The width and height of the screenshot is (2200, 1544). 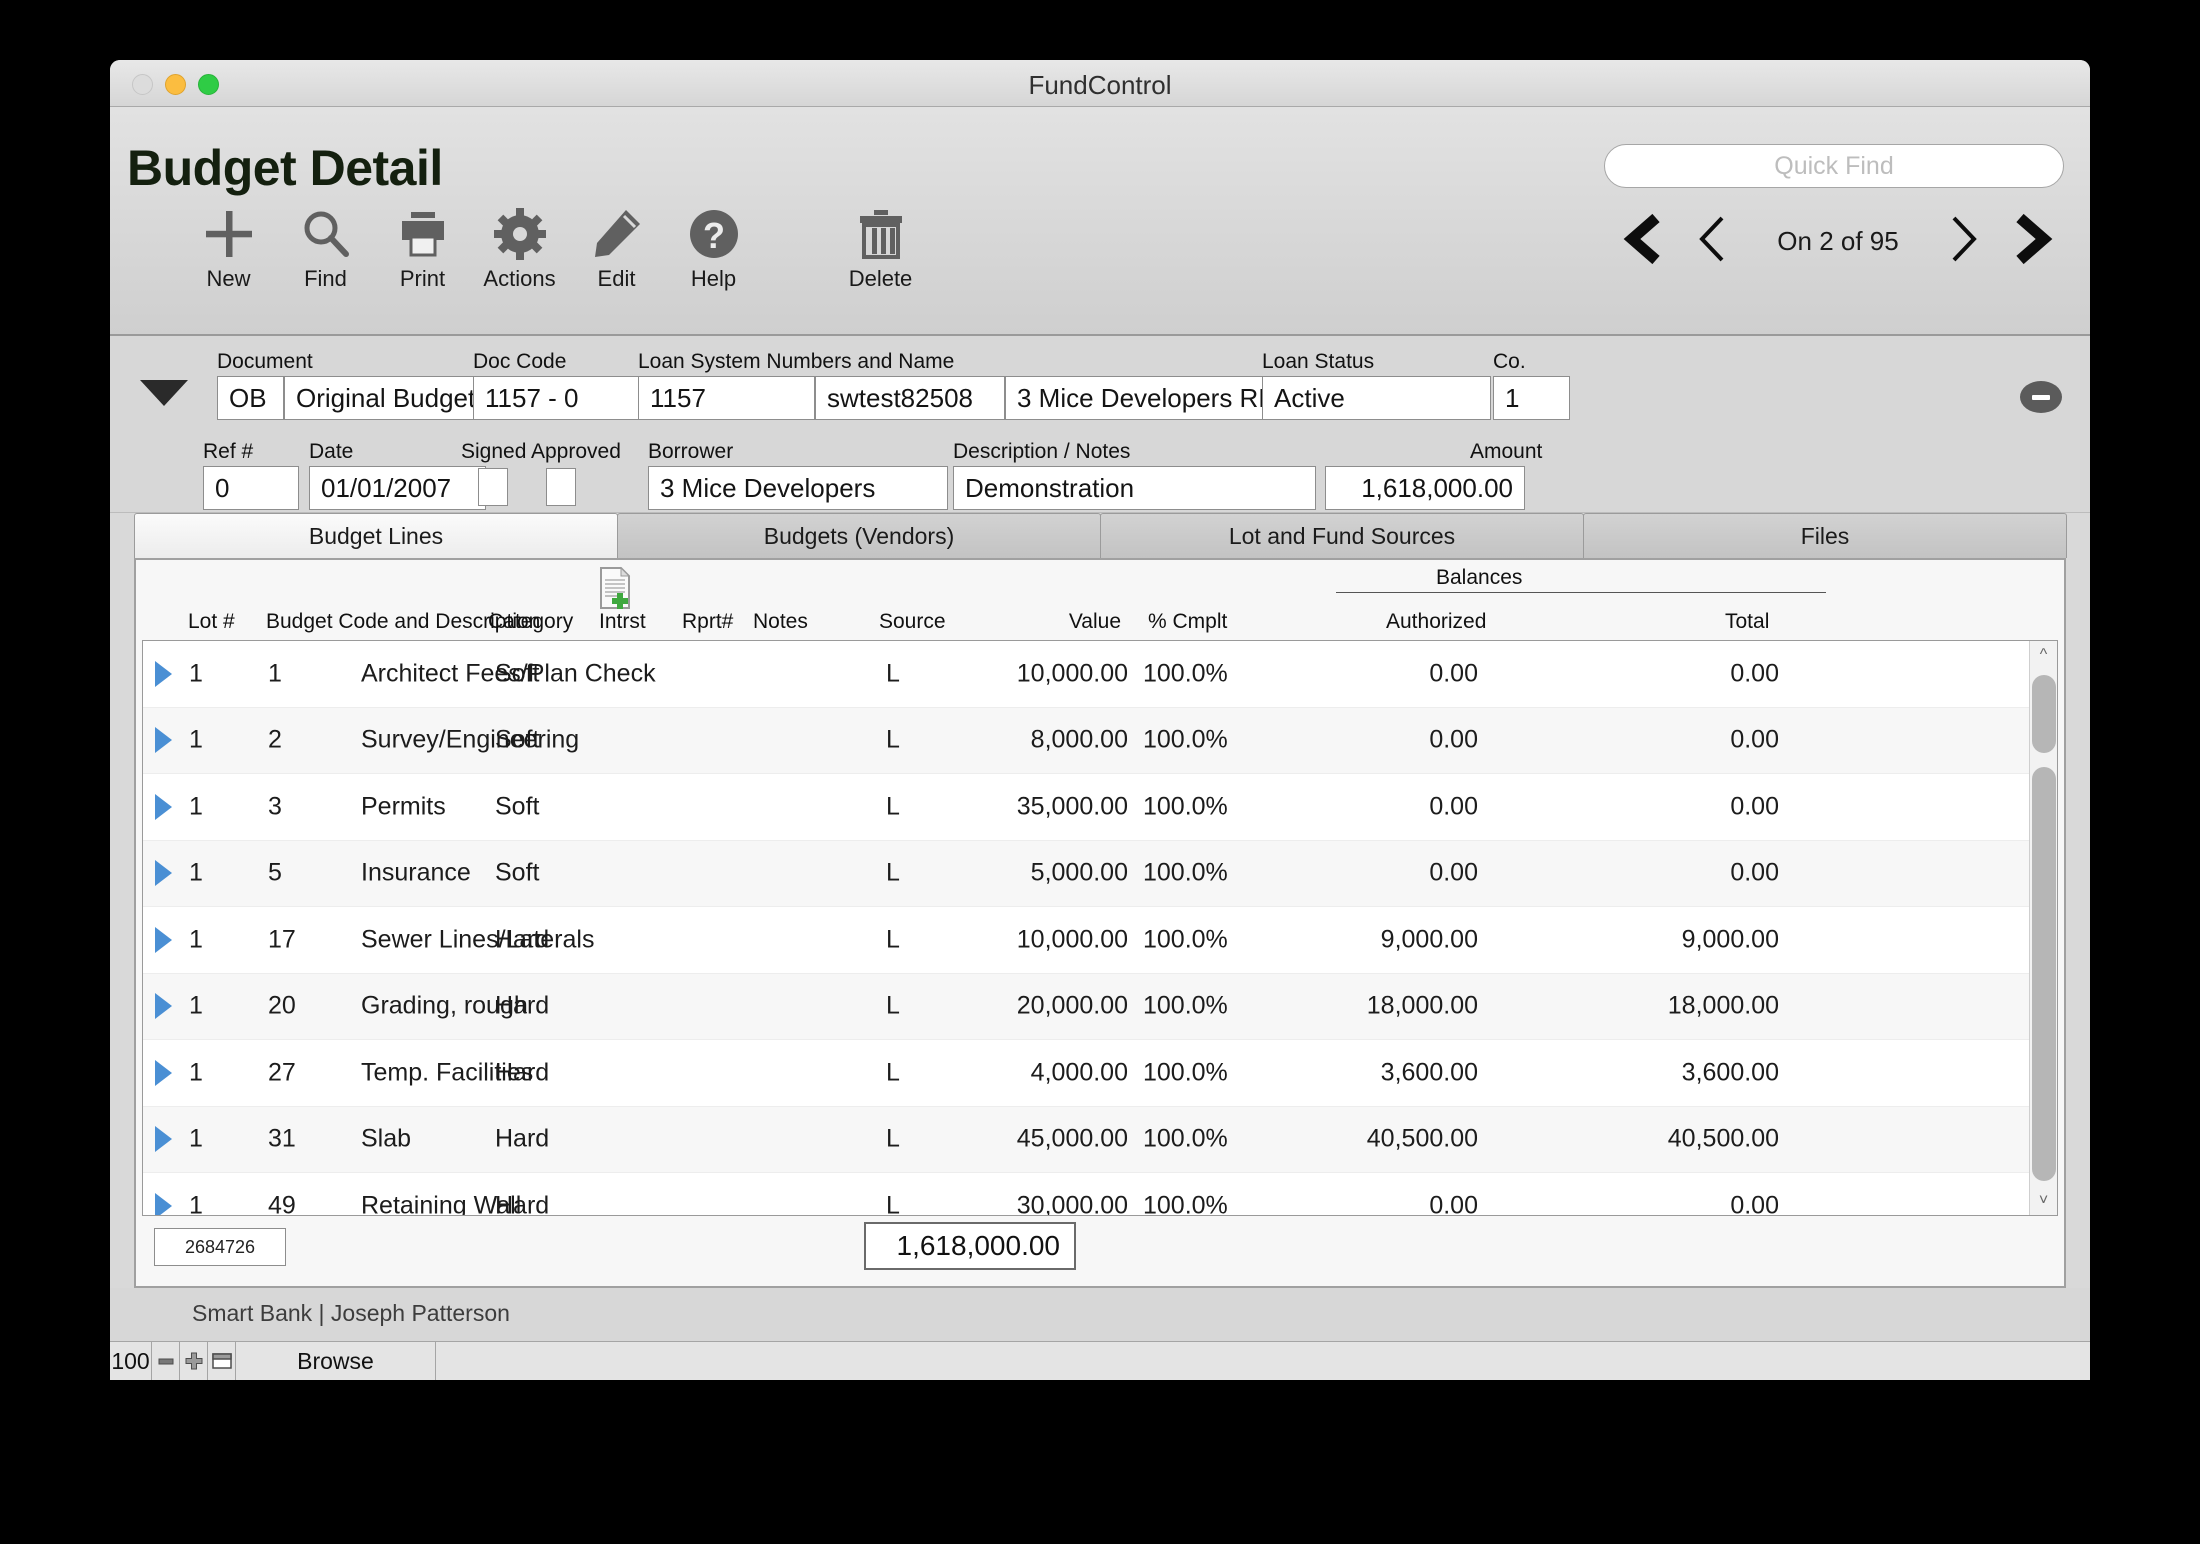 I want to click on company-label: Co., so click(x=1509, y=361).